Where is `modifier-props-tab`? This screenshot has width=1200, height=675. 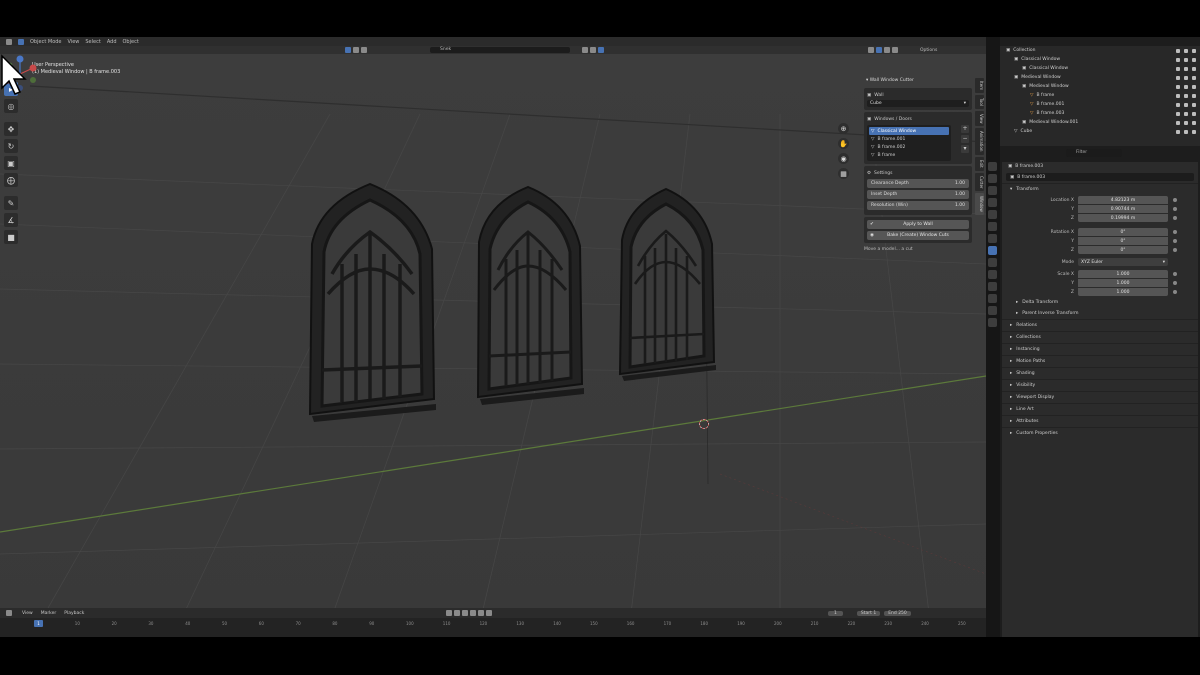
modifier-props-tab is located at coordinates (992, 262).